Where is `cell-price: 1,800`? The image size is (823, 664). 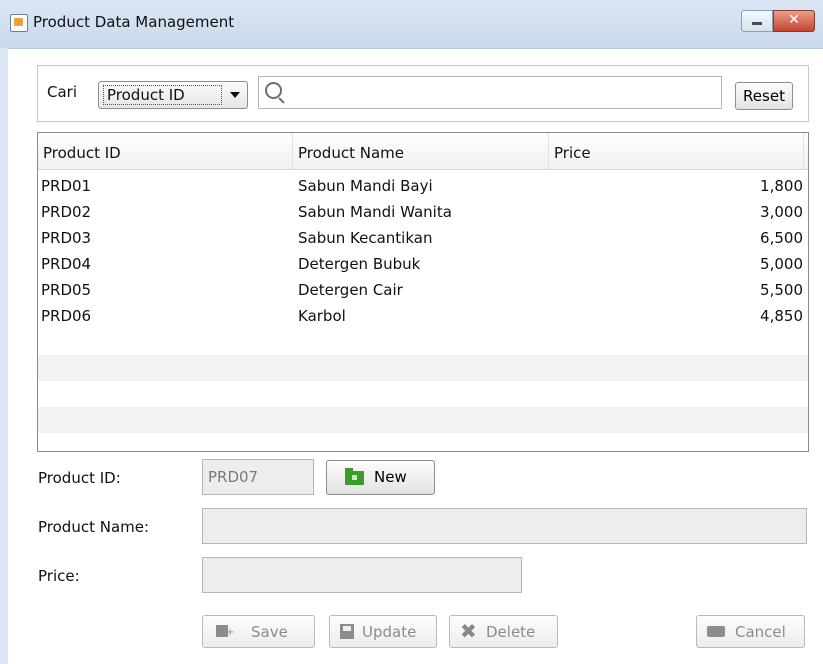 cell-price: 1,800 is located at coordinates (781, 186).